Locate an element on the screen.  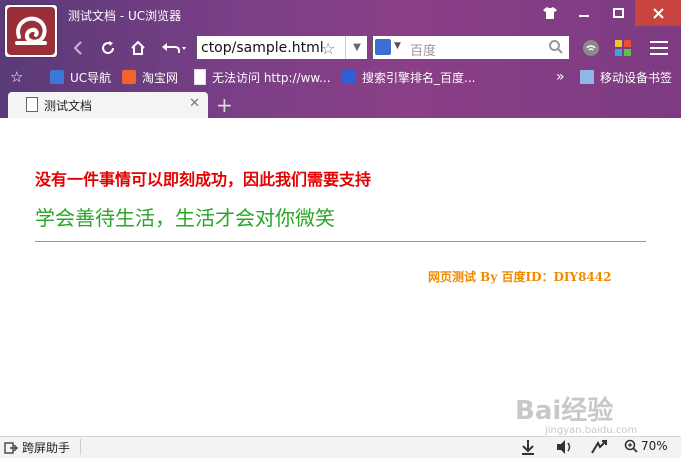
bookmark-item: UC导航 is located at coordinates (80, 77).